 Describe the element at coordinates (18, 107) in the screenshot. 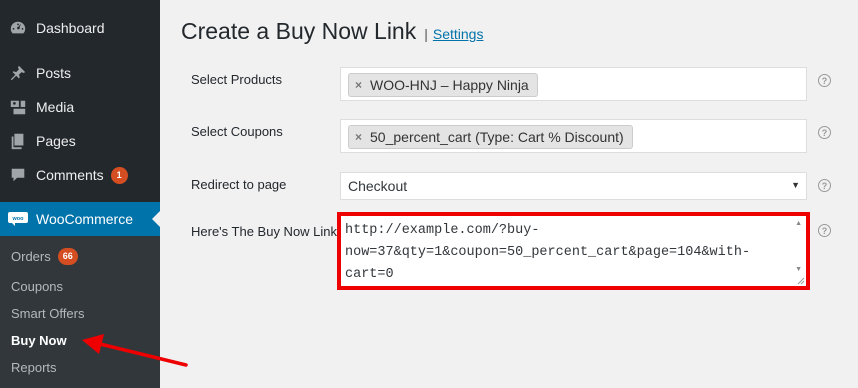

I see `media-icon` at that location.